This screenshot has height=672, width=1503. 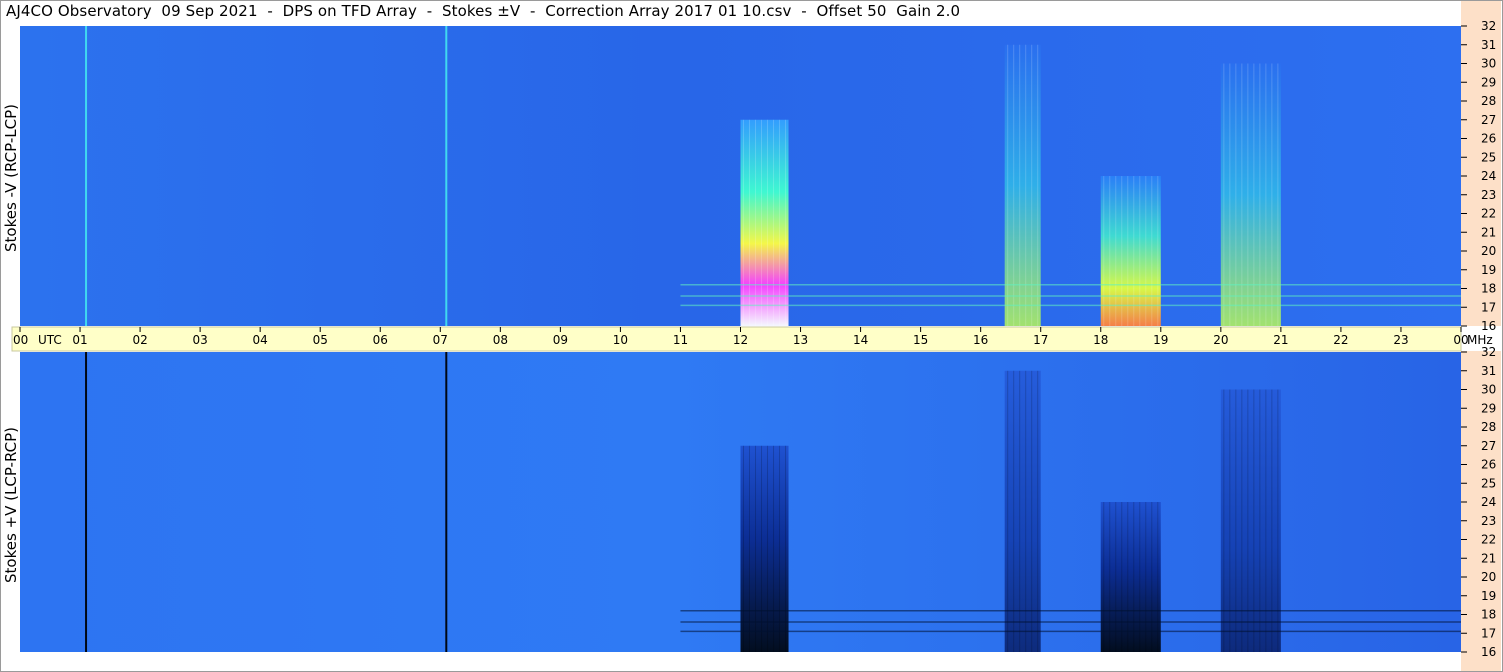 I want to click on time-tick-label: 20, so click(x=1220, y=340).